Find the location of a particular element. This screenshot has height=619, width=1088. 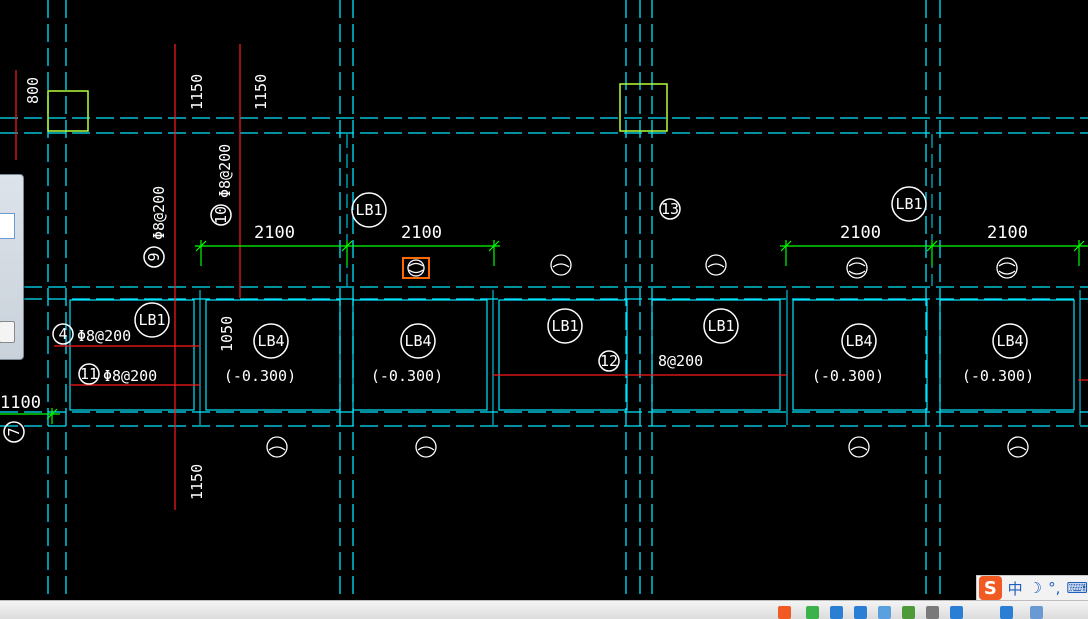

rebar-callout-13: 13 is located at coordinates (670, 209).